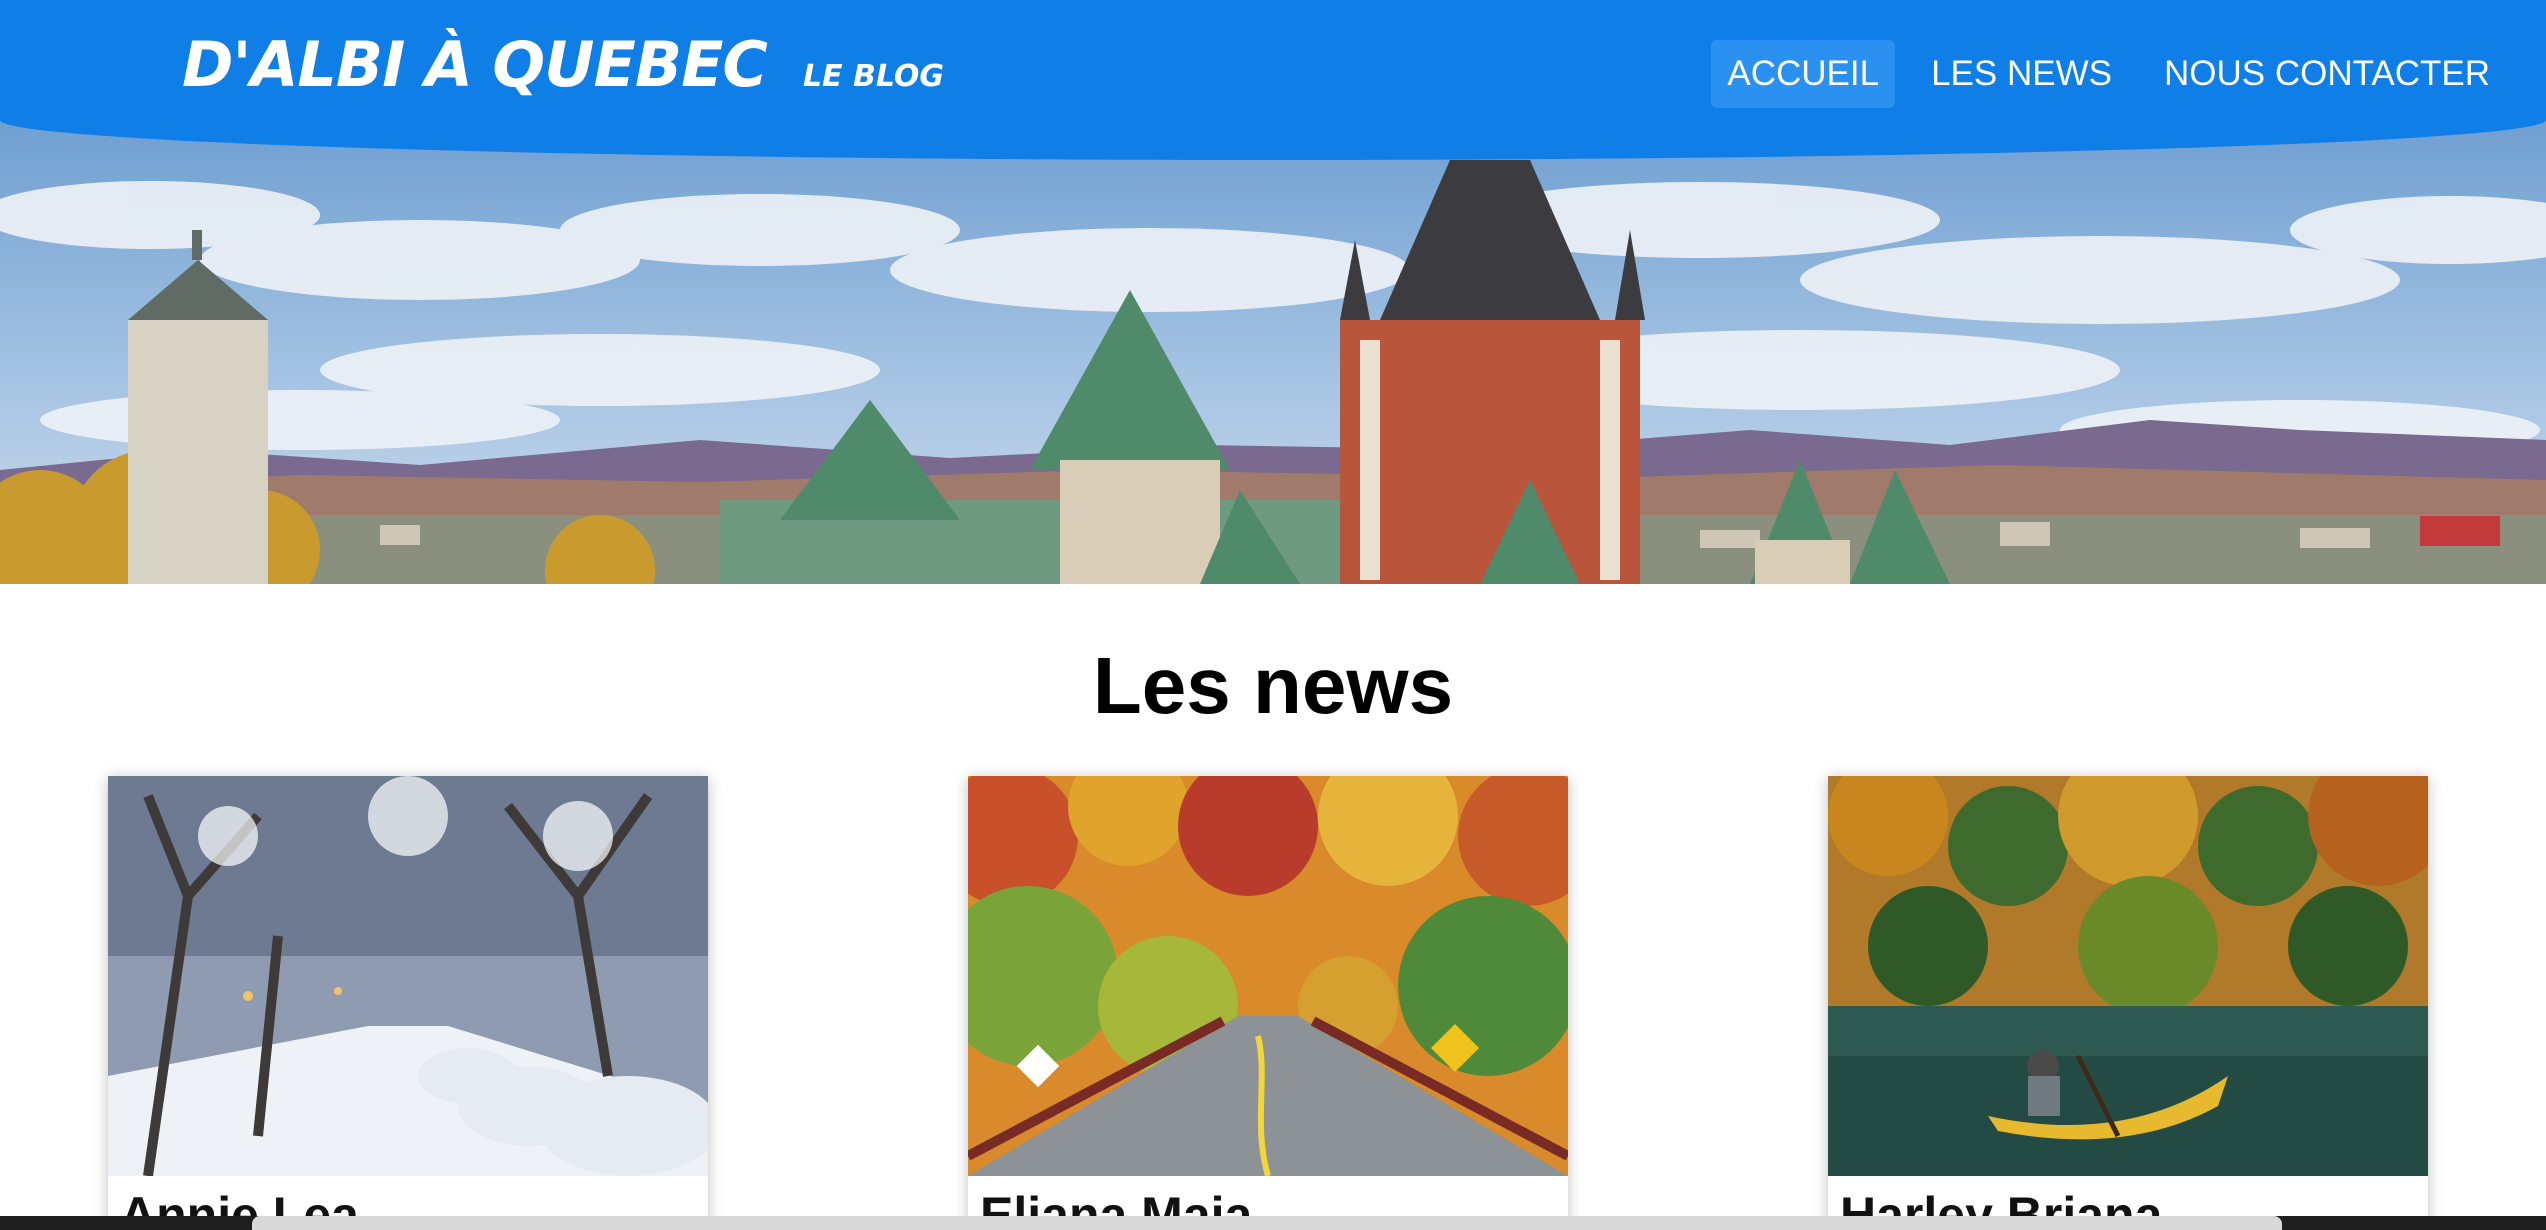  I want to click on news-card: Harley Briana, so click(2128, 1003).